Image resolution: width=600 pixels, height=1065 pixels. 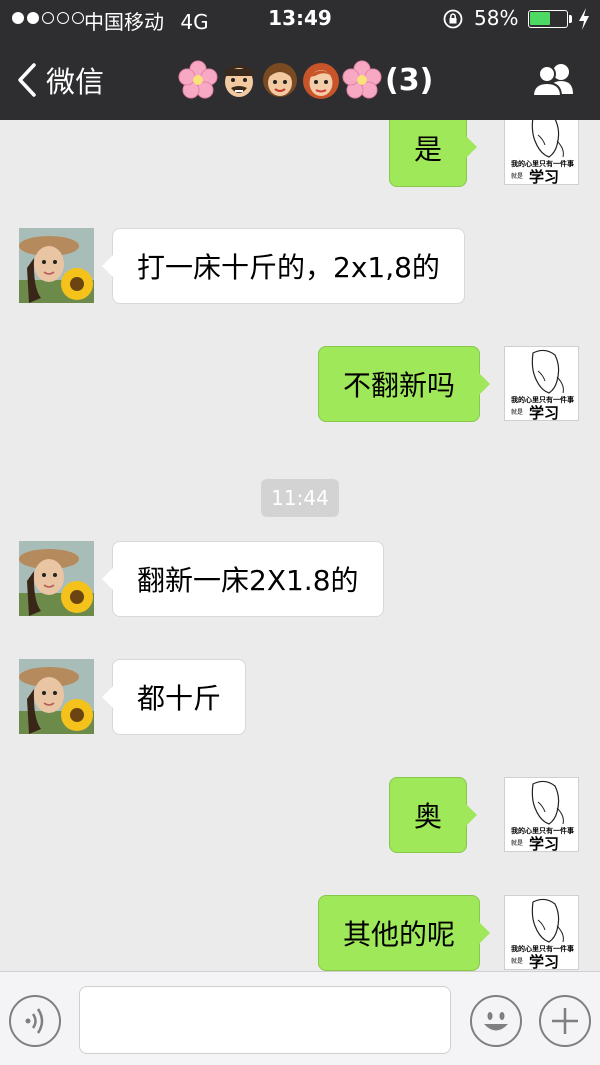 I want to click on timestamp-divider: 11:44, so click(x=300, y=498).